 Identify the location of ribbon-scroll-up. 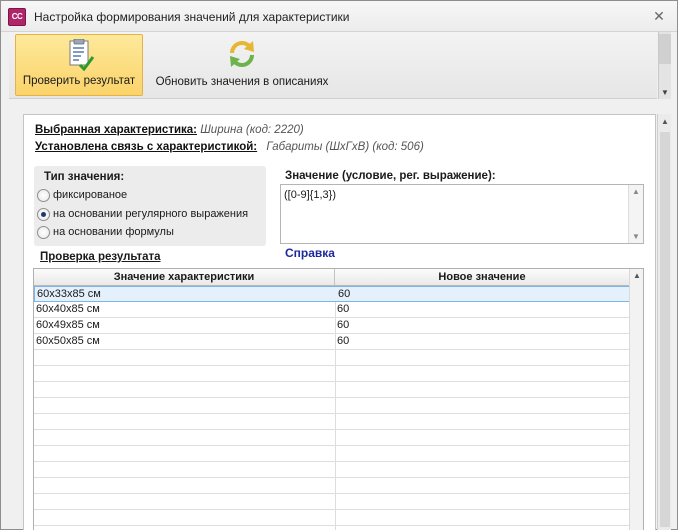
(665, 49).